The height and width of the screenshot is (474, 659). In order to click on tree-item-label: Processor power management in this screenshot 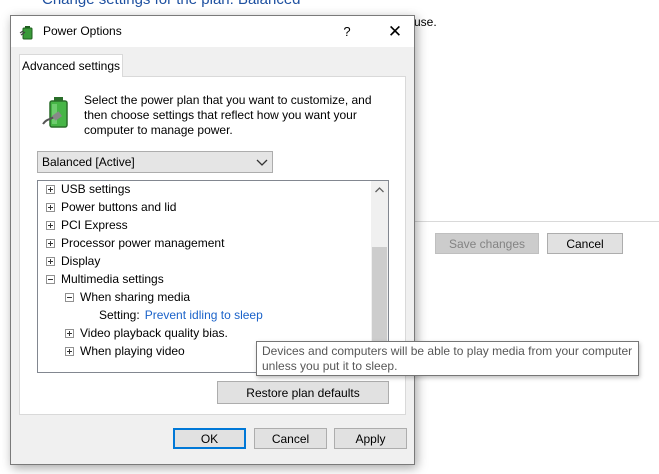, I will do `click(143, 243)`.